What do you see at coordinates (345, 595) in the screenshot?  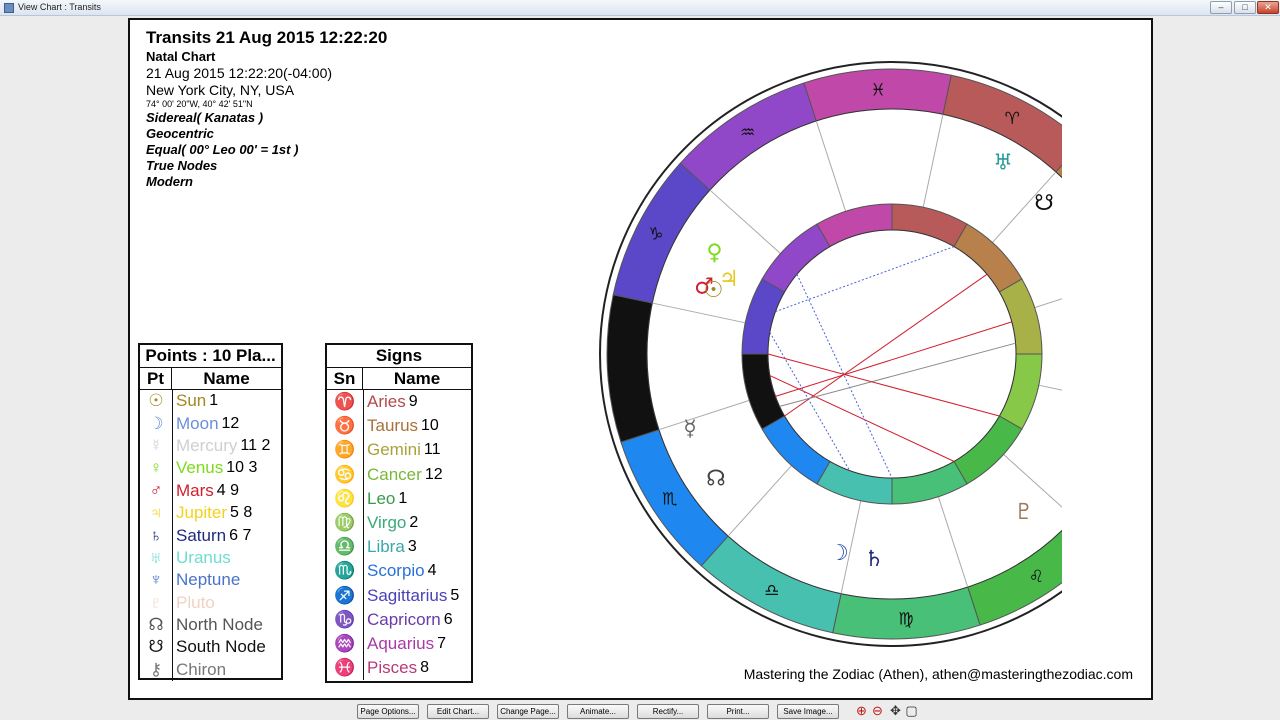 I see `signs-symbol-icon: ♐` at bounding box center [345, 595].